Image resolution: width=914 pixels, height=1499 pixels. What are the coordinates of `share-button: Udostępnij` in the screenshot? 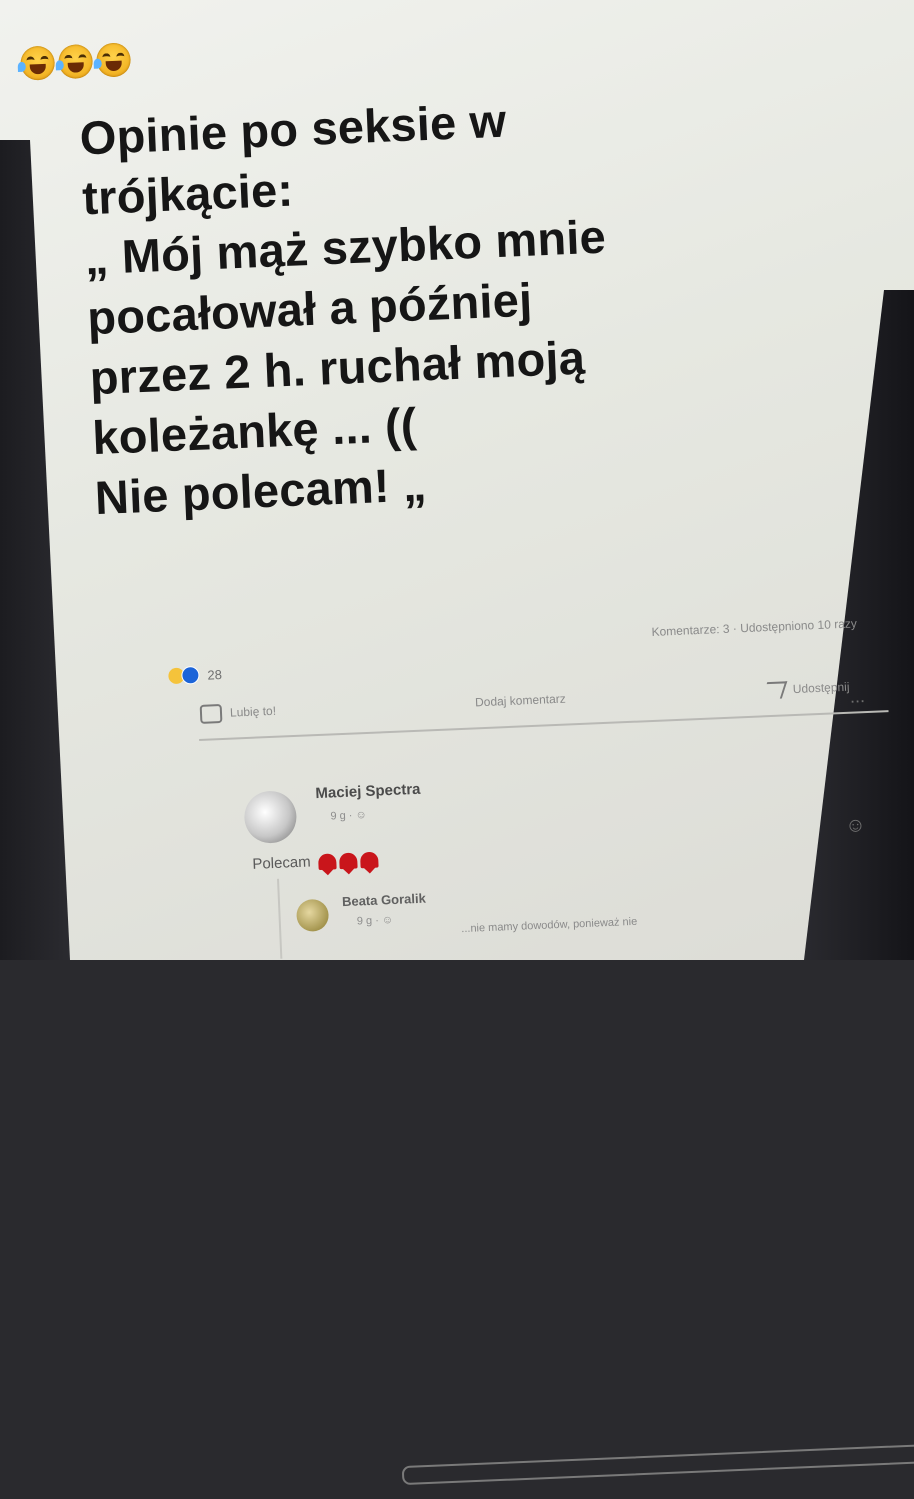 It's located at (806, 688).